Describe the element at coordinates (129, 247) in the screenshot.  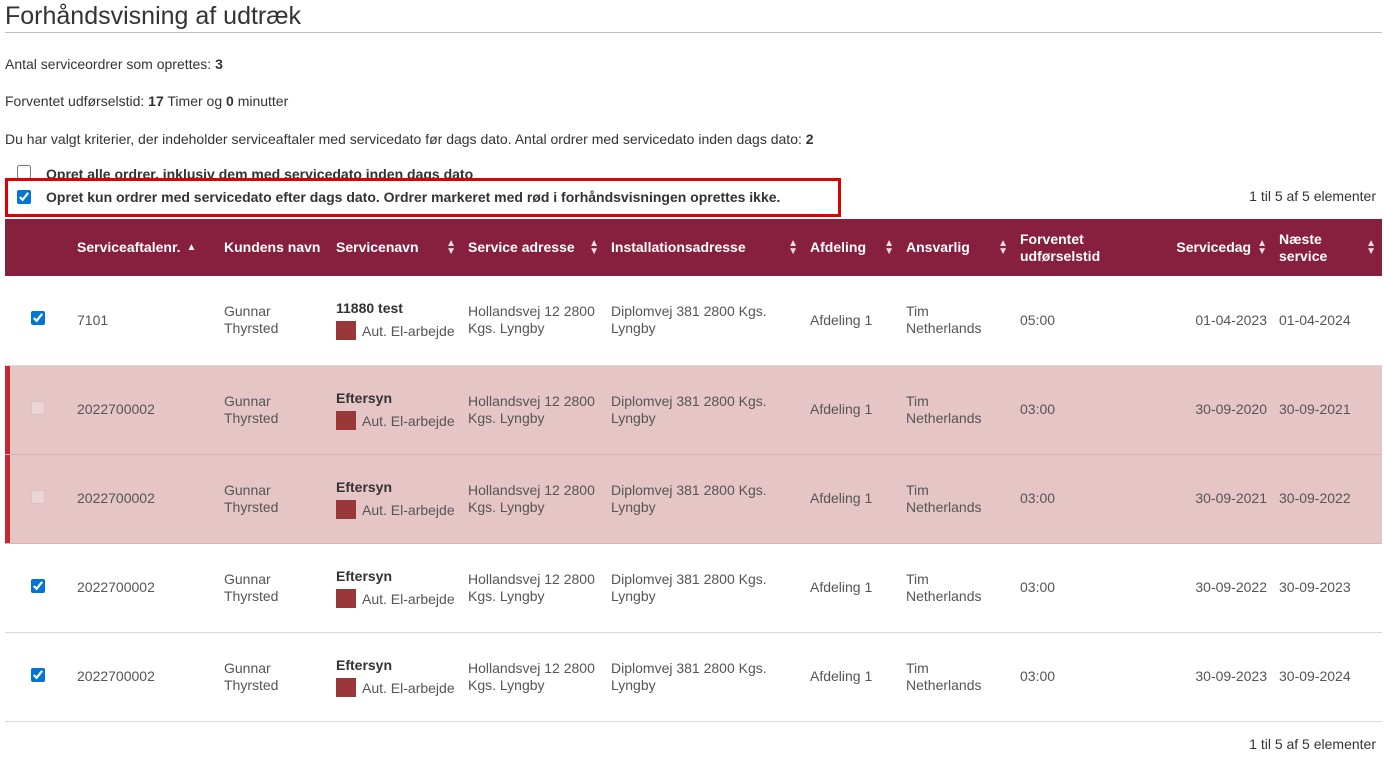
I see `column-header-agreement-no-label: Serviceaftalenr.` at that location.